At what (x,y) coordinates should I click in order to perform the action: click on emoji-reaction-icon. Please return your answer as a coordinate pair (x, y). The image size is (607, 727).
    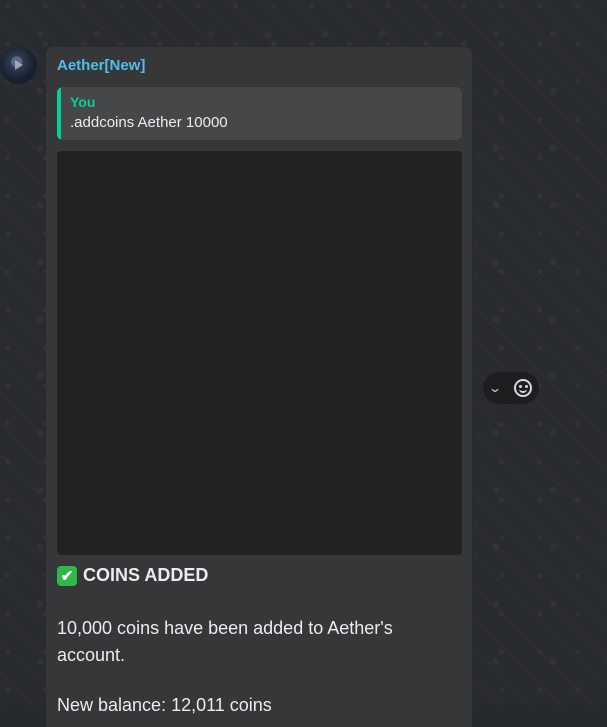
    Looking at the image, I should click on (523, 388).